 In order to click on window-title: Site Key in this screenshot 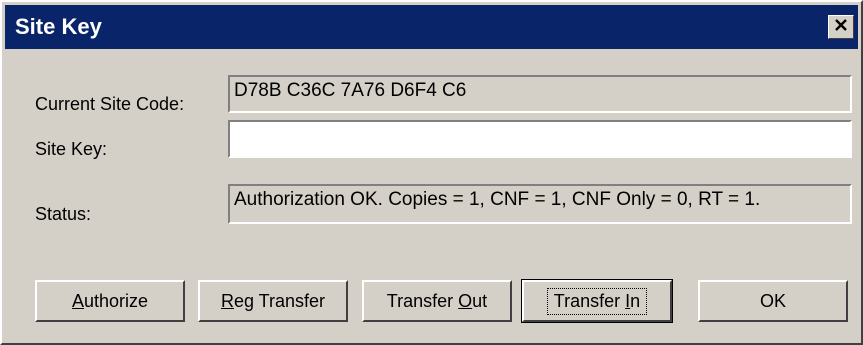, I will do `click(58, 26)`.